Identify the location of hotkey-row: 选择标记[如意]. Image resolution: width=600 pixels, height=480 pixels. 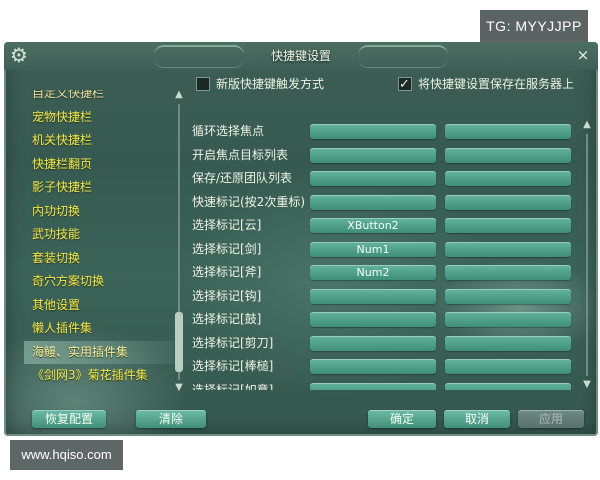
(382, 385).